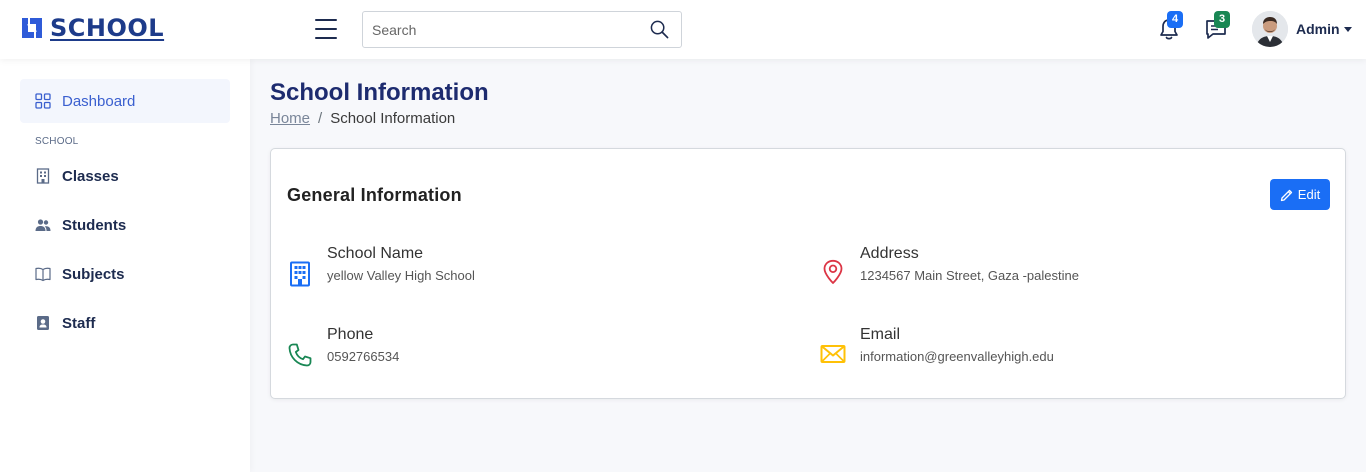  What do you see at coordinates (43, 101) in the screenshot?
I see `grid-icon` at bounding box center [43, 101].